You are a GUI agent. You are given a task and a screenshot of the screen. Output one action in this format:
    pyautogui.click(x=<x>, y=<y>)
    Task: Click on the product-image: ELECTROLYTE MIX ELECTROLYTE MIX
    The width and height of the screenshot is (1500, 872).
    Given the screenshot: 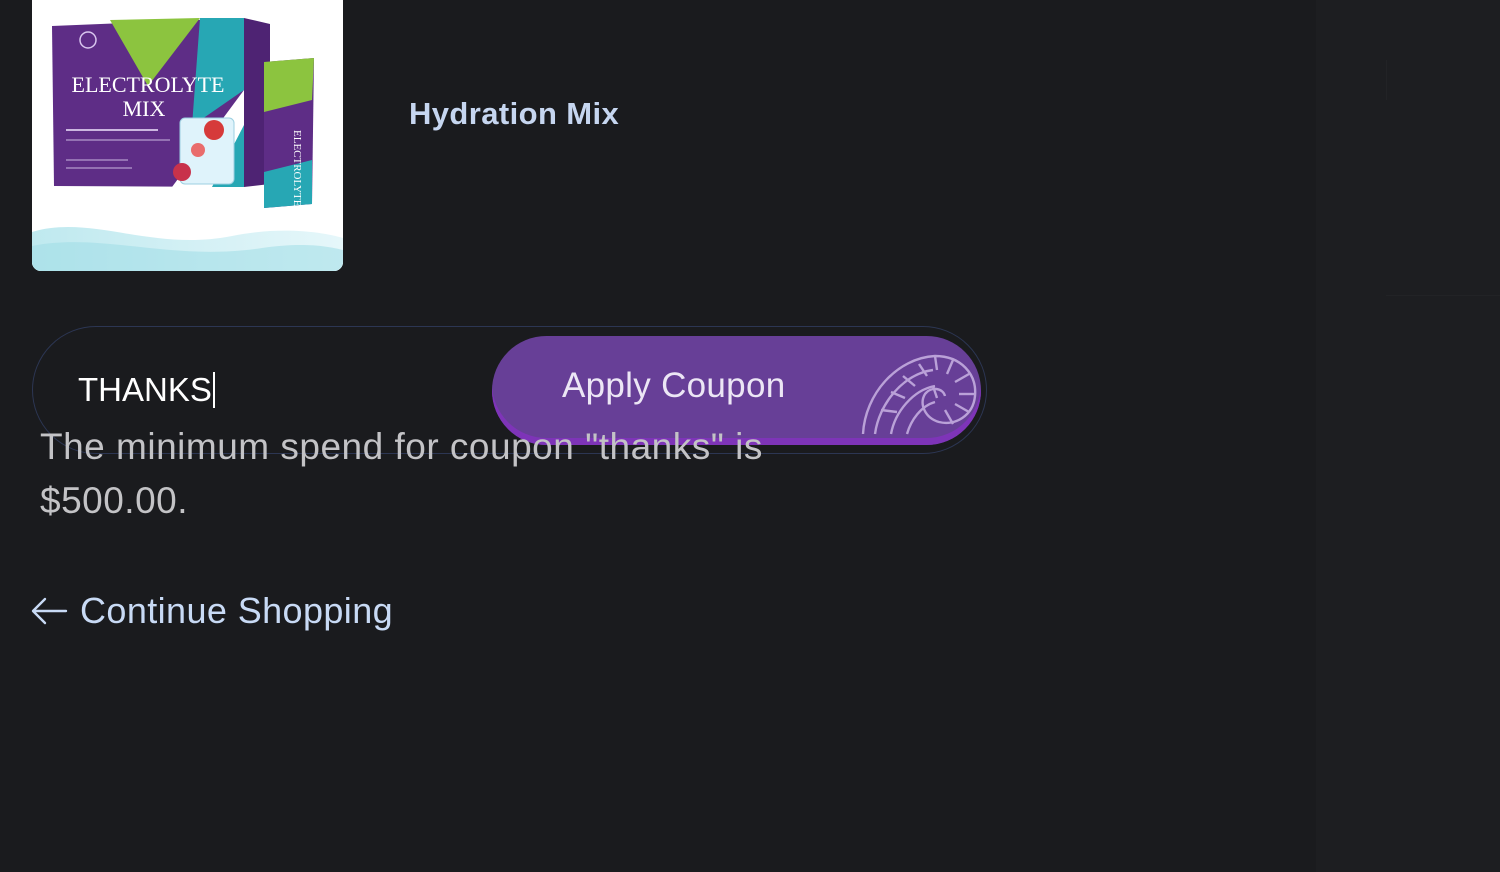 What is the action you would take?
    pyautogui.click(x=187, y=135)
    